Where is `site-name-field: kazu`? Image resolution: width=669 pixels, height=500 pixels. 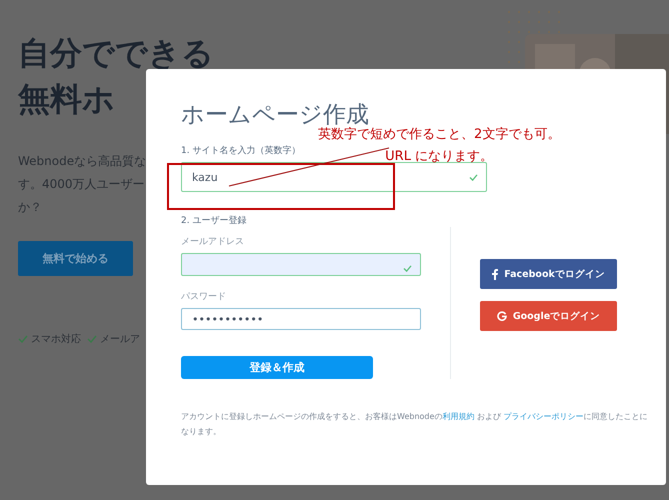 site-name-field: kazu is located at coordinates (334, 177).